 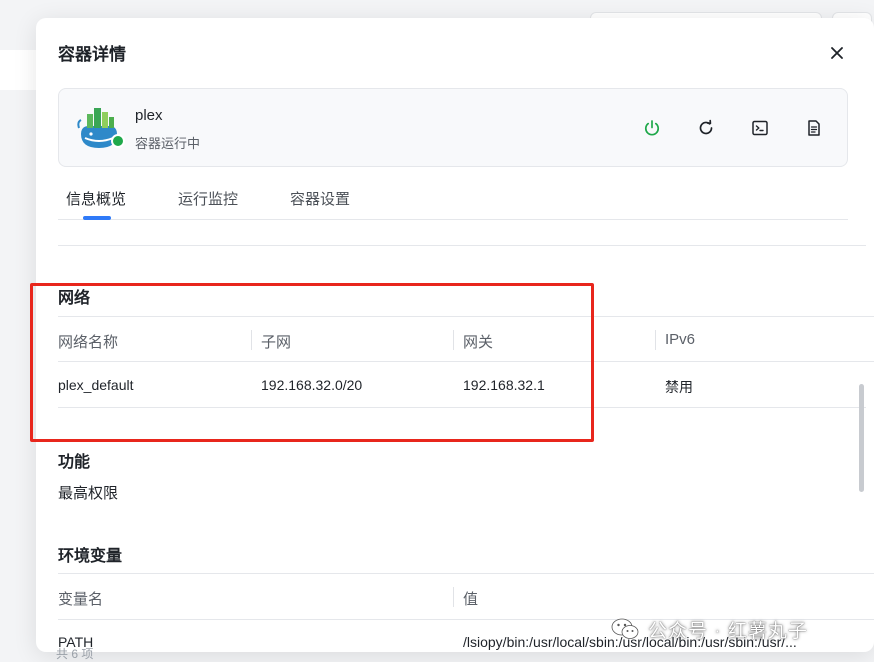 What do you see at coordinates (168, 143) in the screenshot?
I see `container-status: 容器运行中` at bounding box center [168, 143].